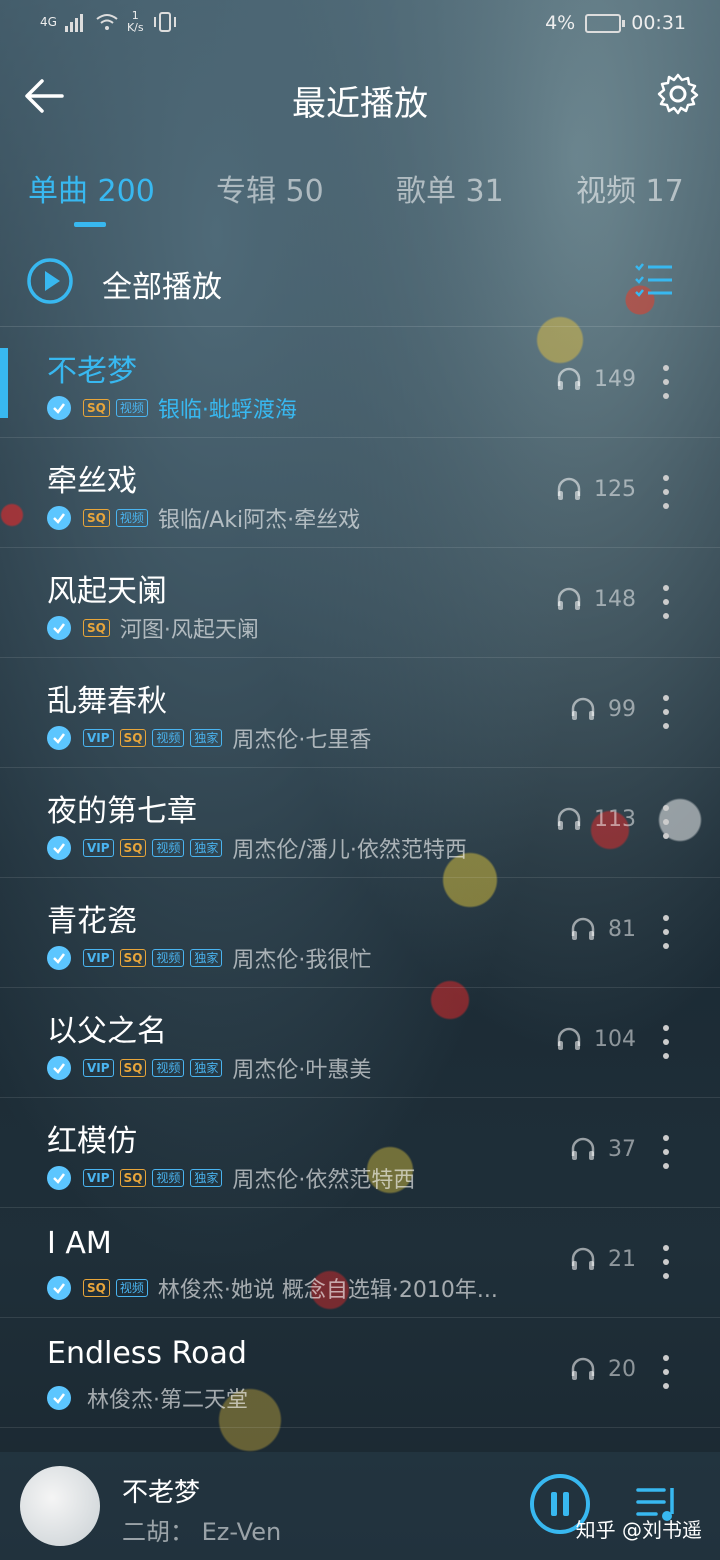  Describe the element at coordinates (622, 1259) in the screenshot. I see `play-count-value: 21` at that location.